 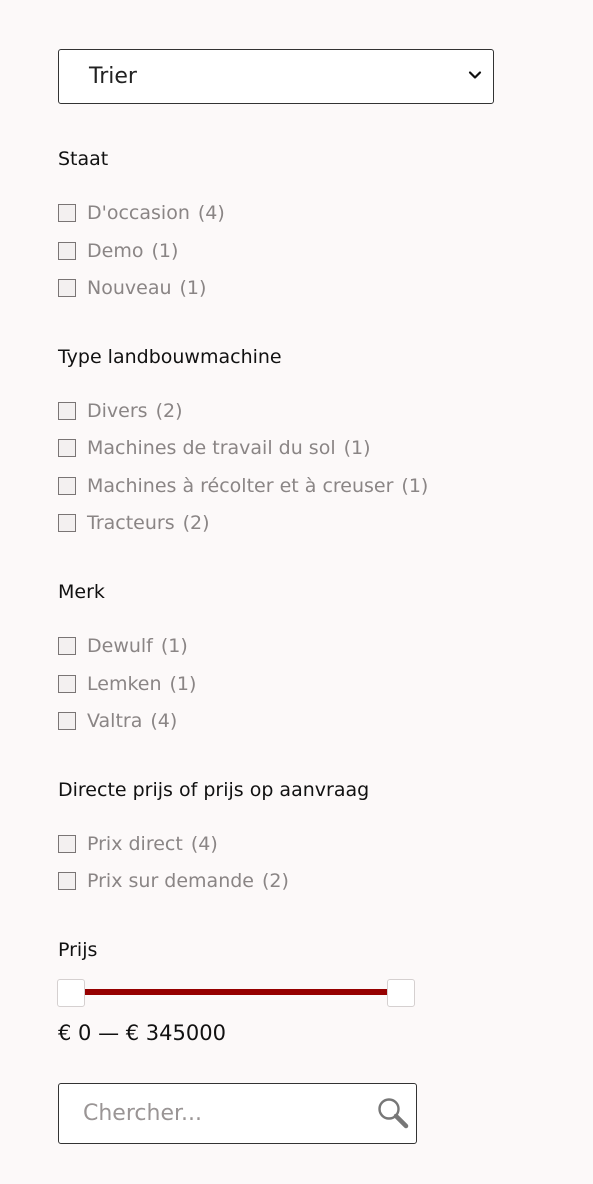 What do you see at coordinates (276, 76) in the screenshot?
I see `sort-select: Trier` at bounding box center [276, 76].